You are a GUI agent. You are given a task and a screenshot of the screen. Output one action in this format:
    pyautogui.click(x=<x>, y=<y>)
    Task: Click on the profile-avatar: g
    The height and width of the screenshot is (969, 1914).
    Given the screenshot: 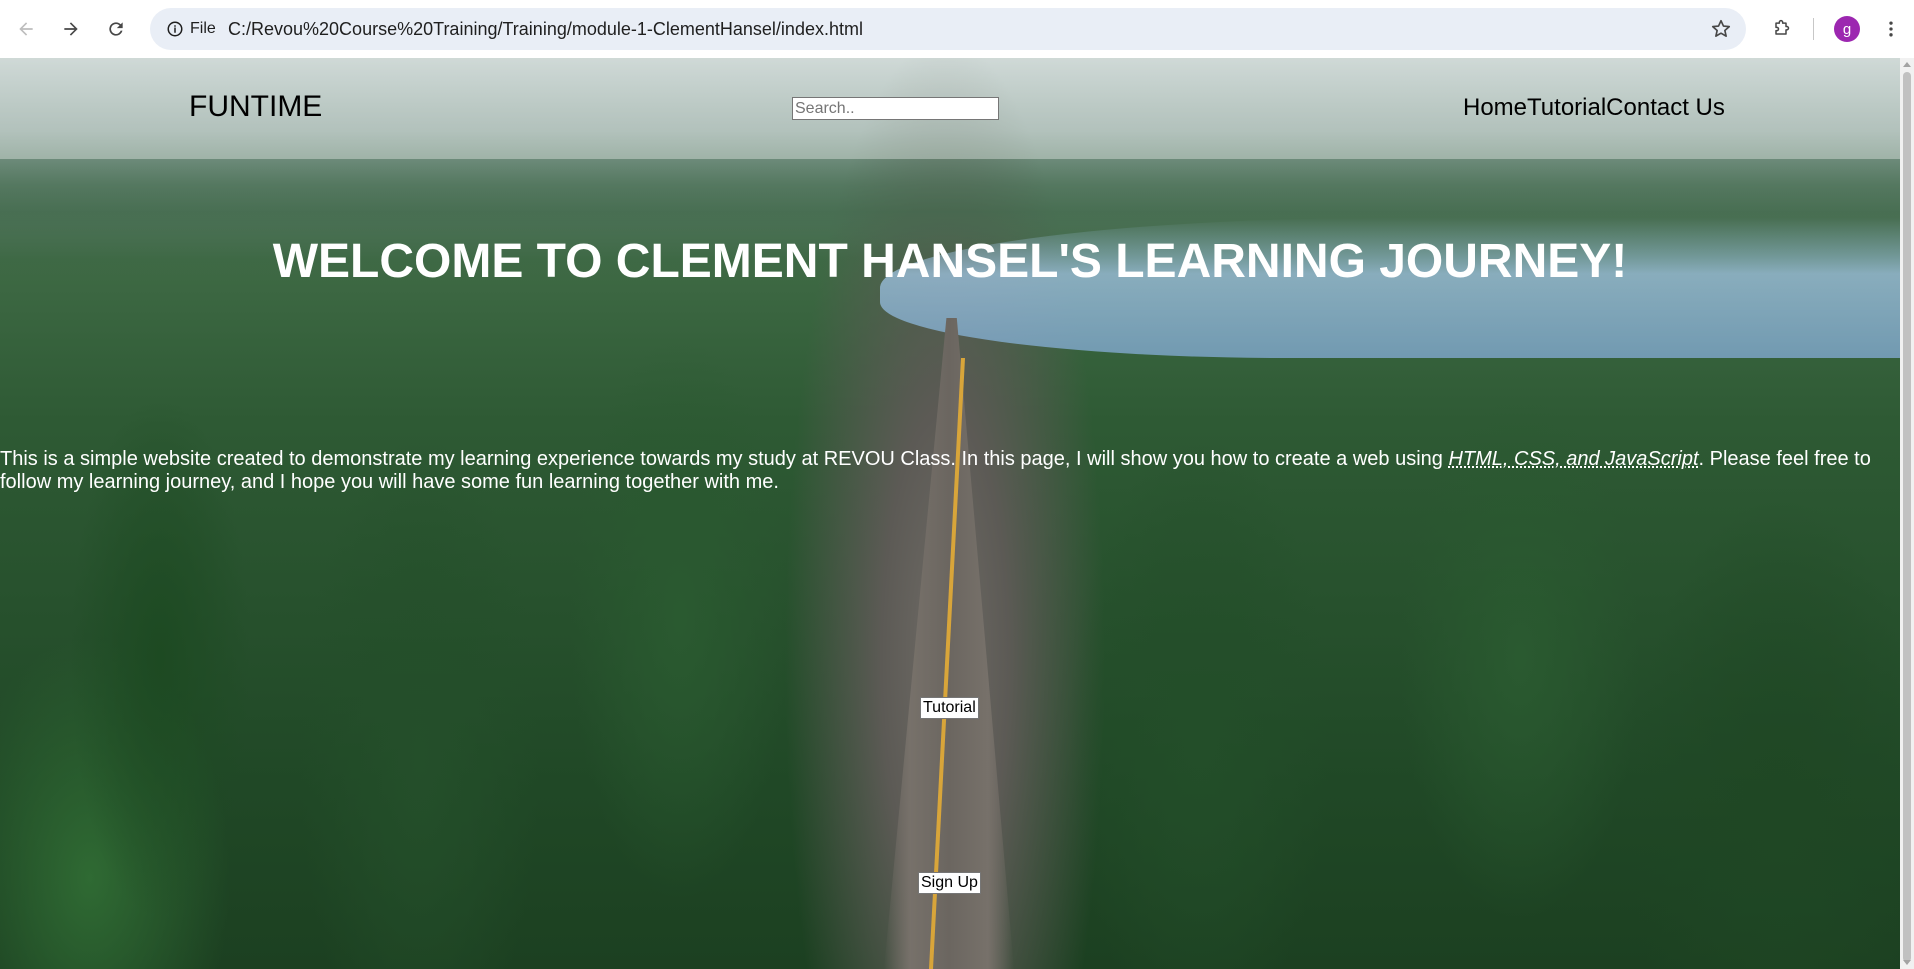 What is the action you would take?
    pyautogui.click(x=1847, y=29)
    